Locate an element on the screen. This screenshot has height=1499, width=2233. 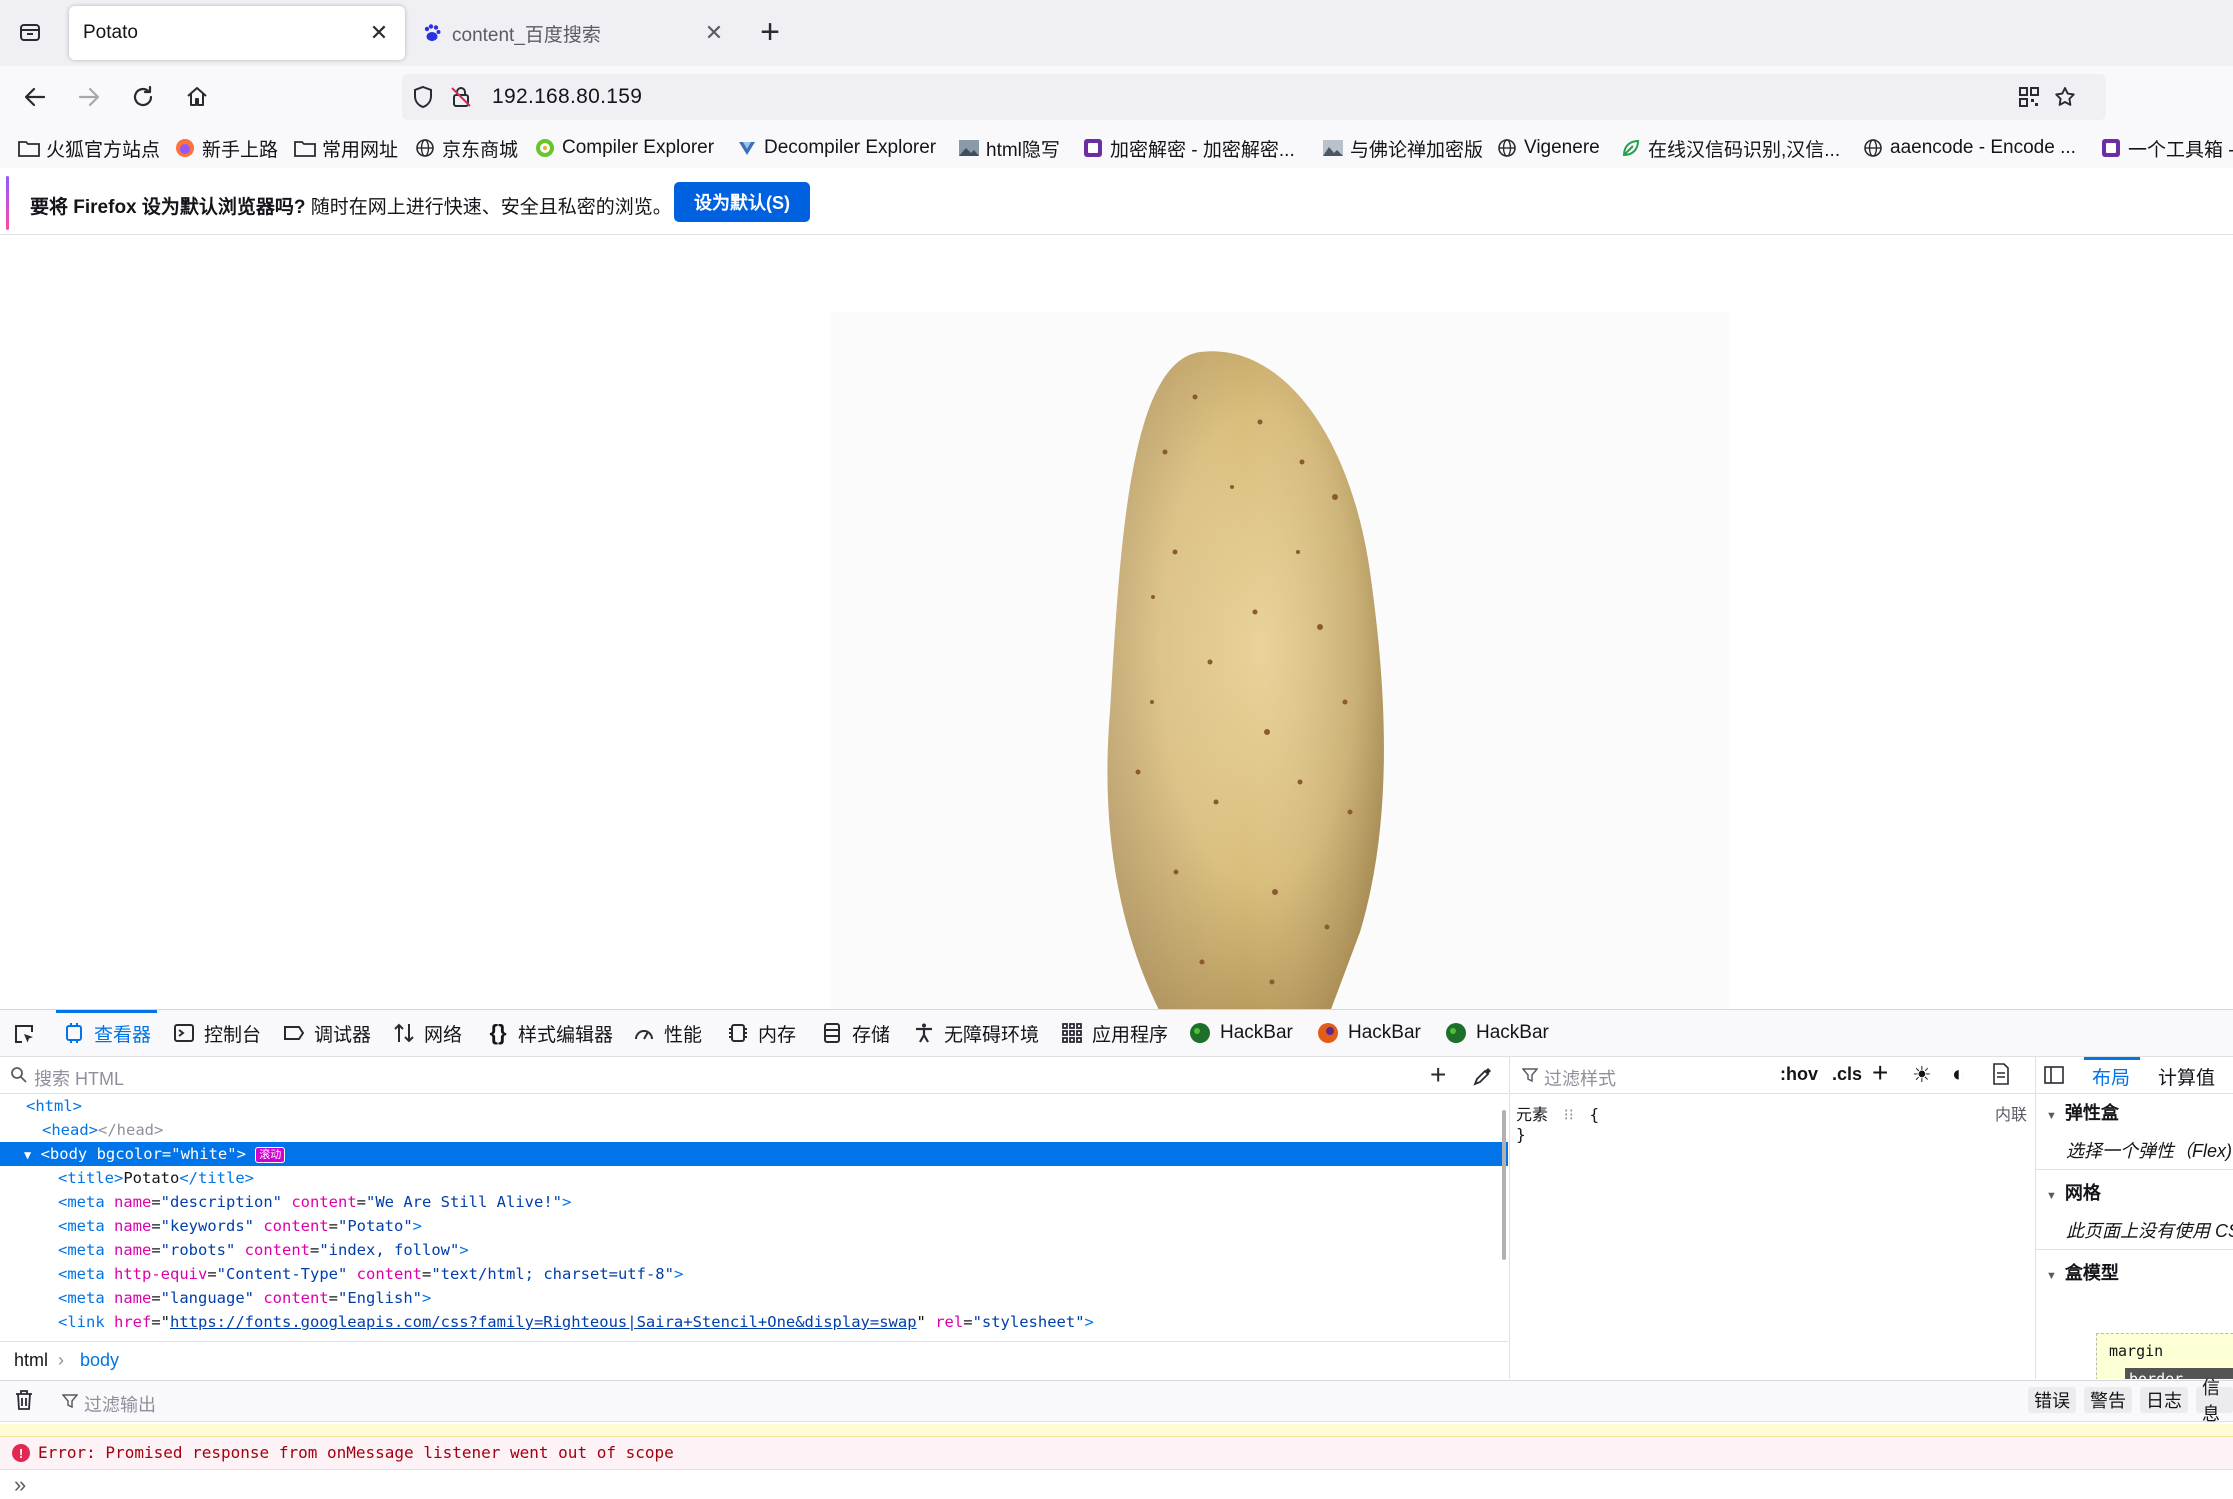
bookmark-item: 与佛论禅加密版 is located at coordinates (1402, 148).